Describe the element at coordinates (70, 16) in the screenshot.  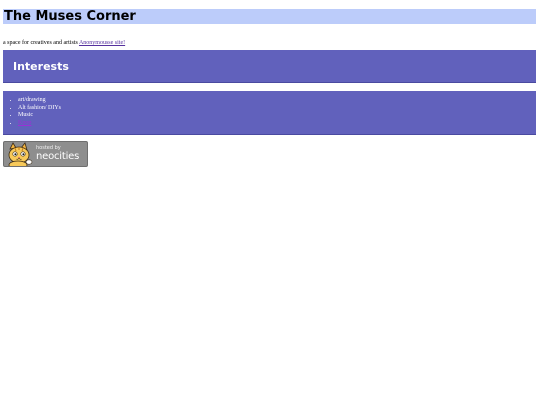
I see `page-title: The Muses Corner` at that location.